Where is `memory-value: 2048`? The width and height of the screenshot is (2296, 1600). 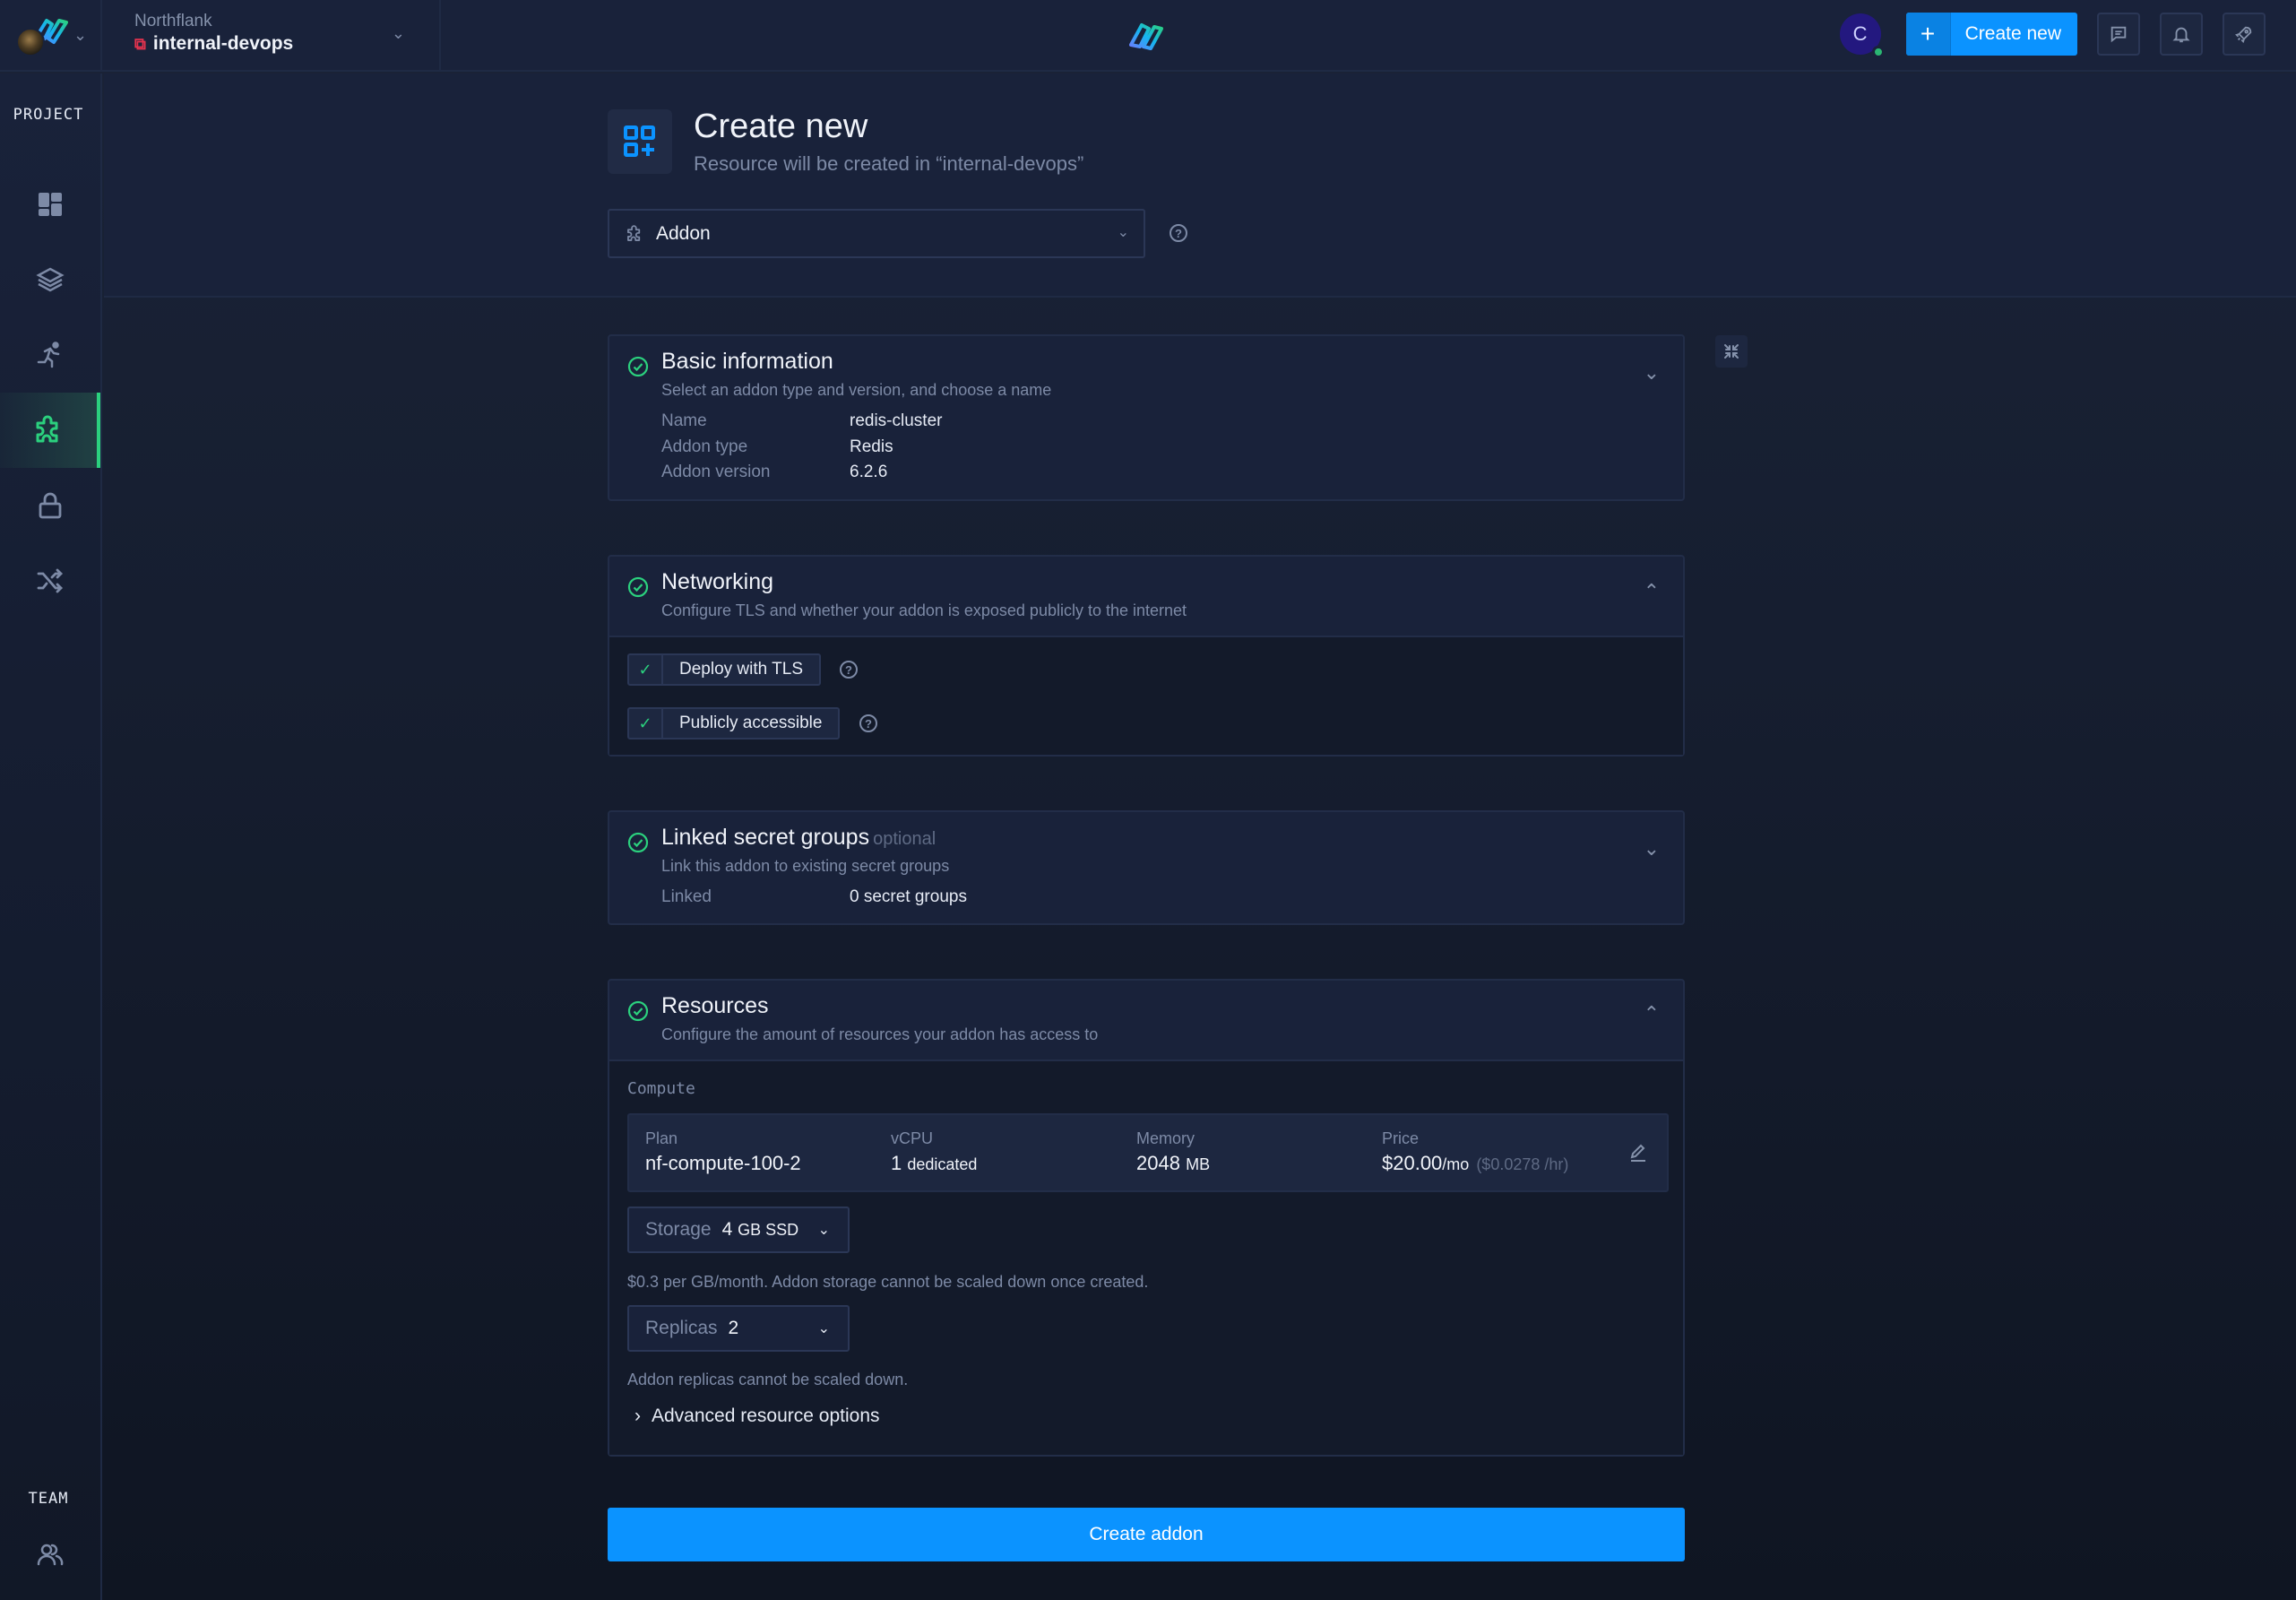 memory-value: 2048 is located at coordinates (1158, 1163).